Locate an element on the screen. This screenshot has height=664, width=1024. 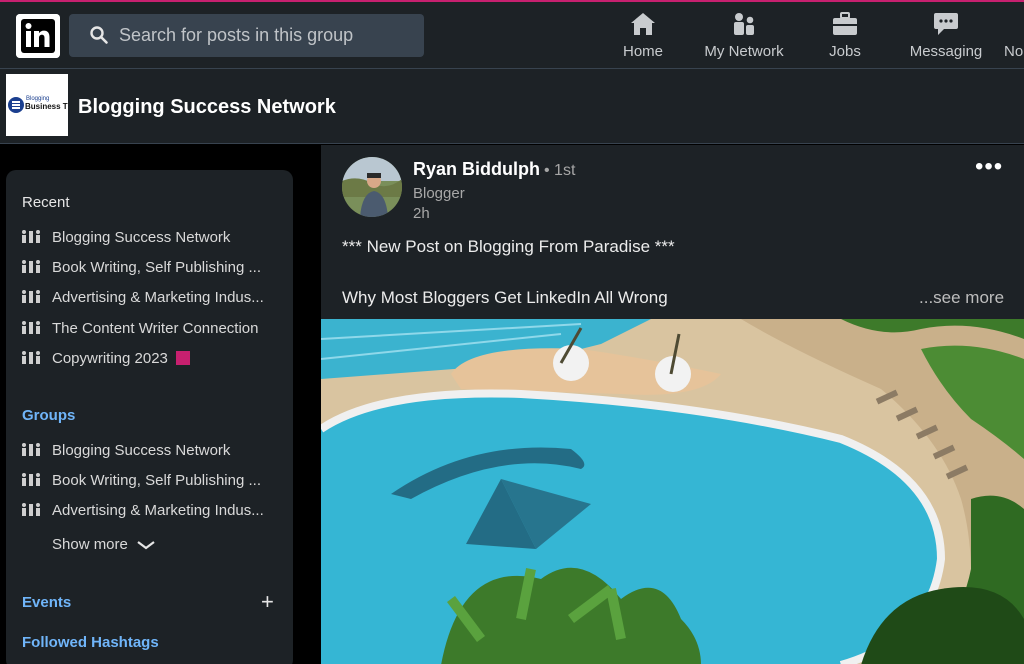
group-logo-text-2: Business Tips is located at coordinates (46, 106).